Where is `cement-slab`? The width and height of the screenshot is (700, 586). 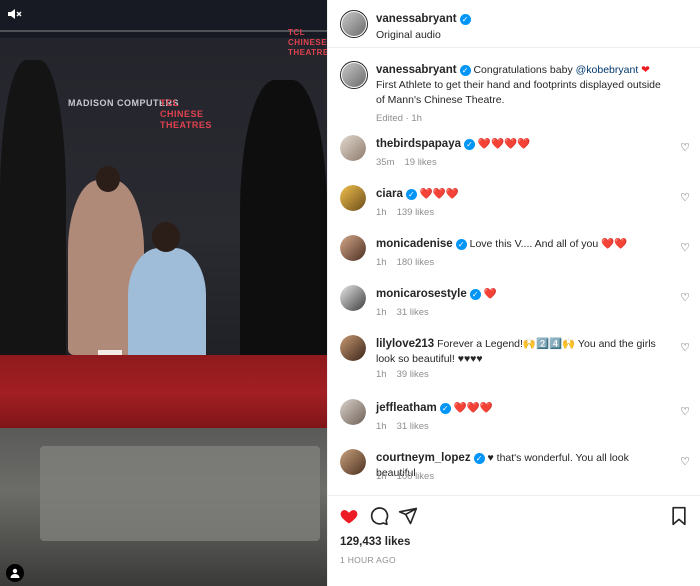
cement-slab is located at coordinates (180, 493).